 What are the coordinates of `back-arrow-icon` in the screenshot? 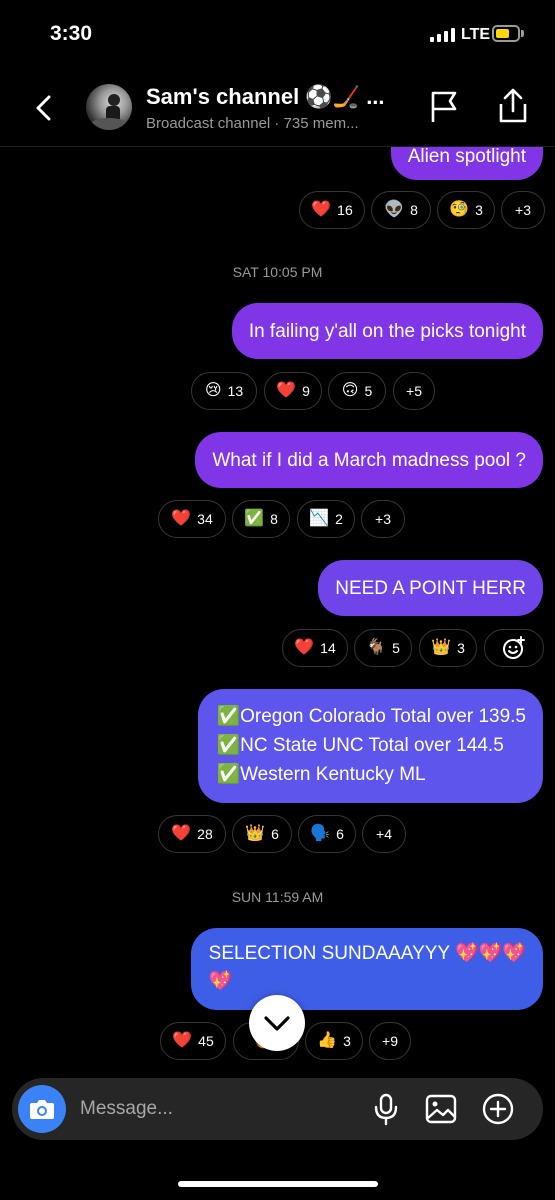 It's located at (44, 108).